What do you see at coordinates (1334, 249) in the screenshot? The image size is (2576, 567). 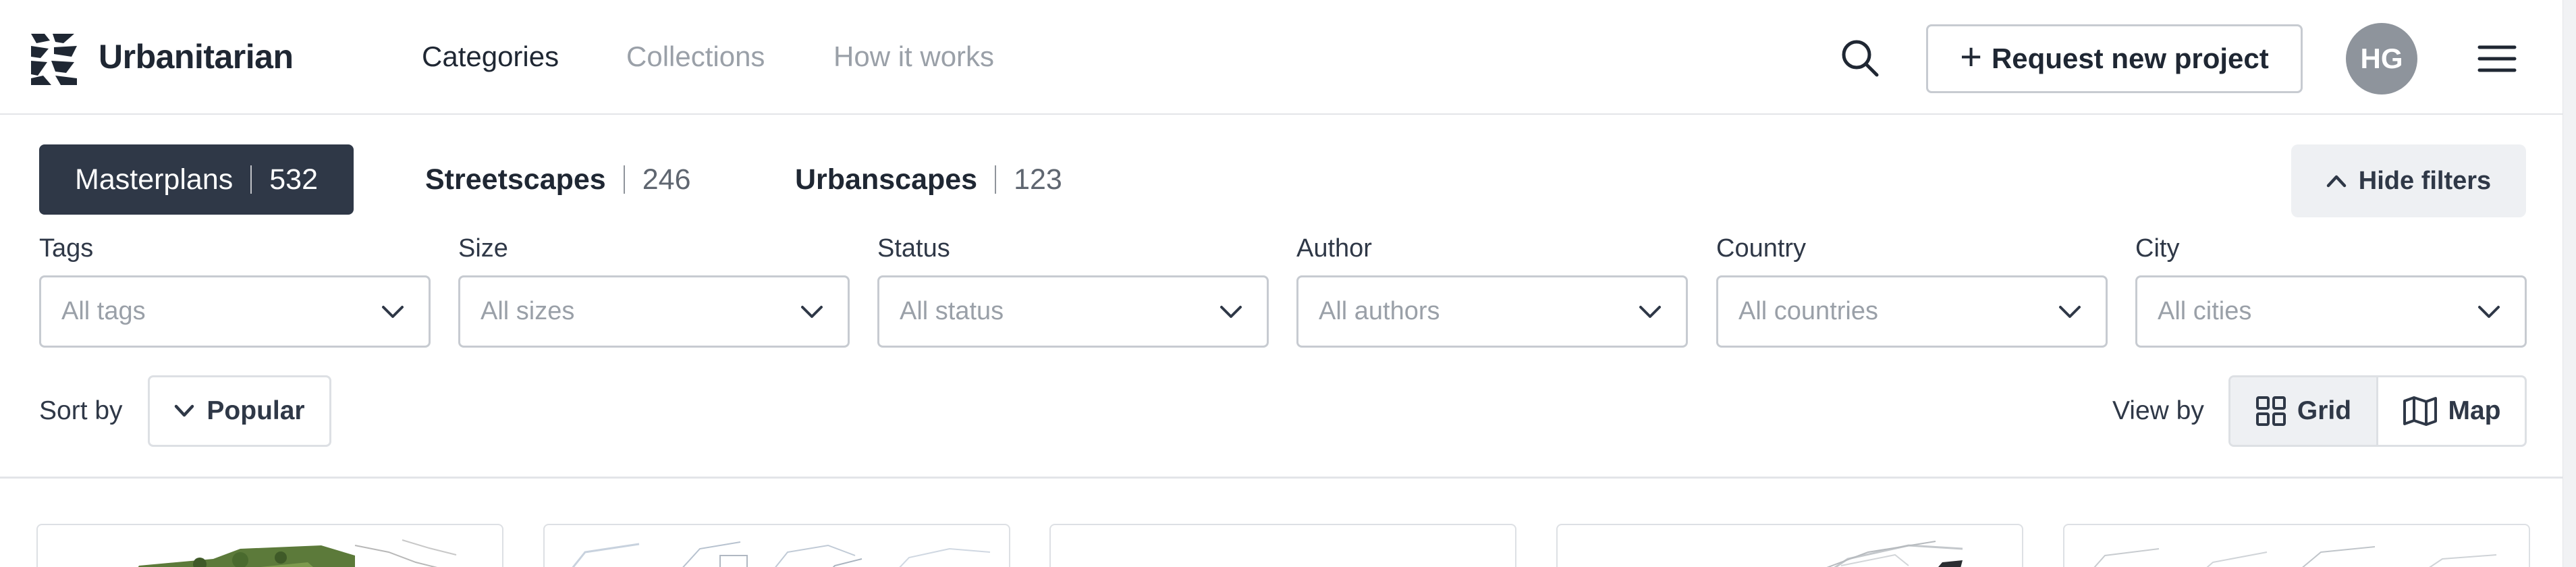 I see `filter-label-author: Author` at bounding box center [1334, 249].